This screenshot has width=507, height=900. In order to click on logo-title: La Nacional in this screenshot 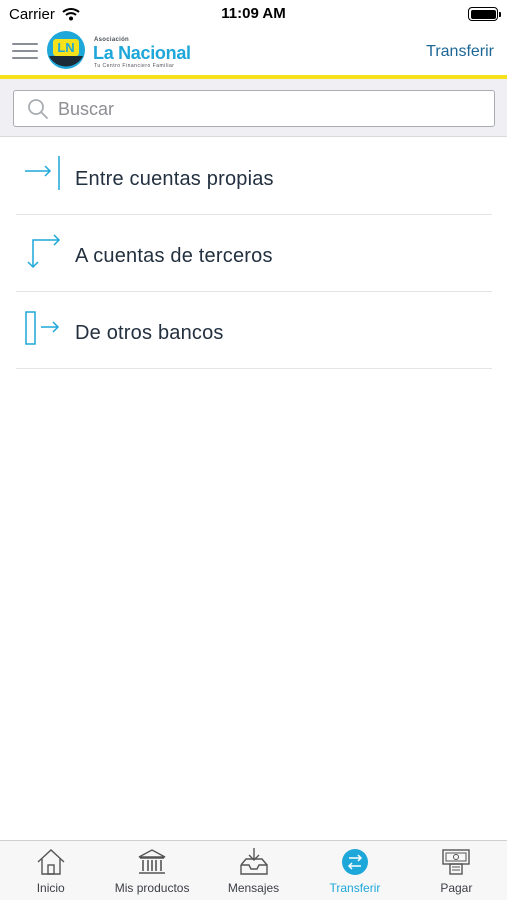, I will do `click(142, 53)`.